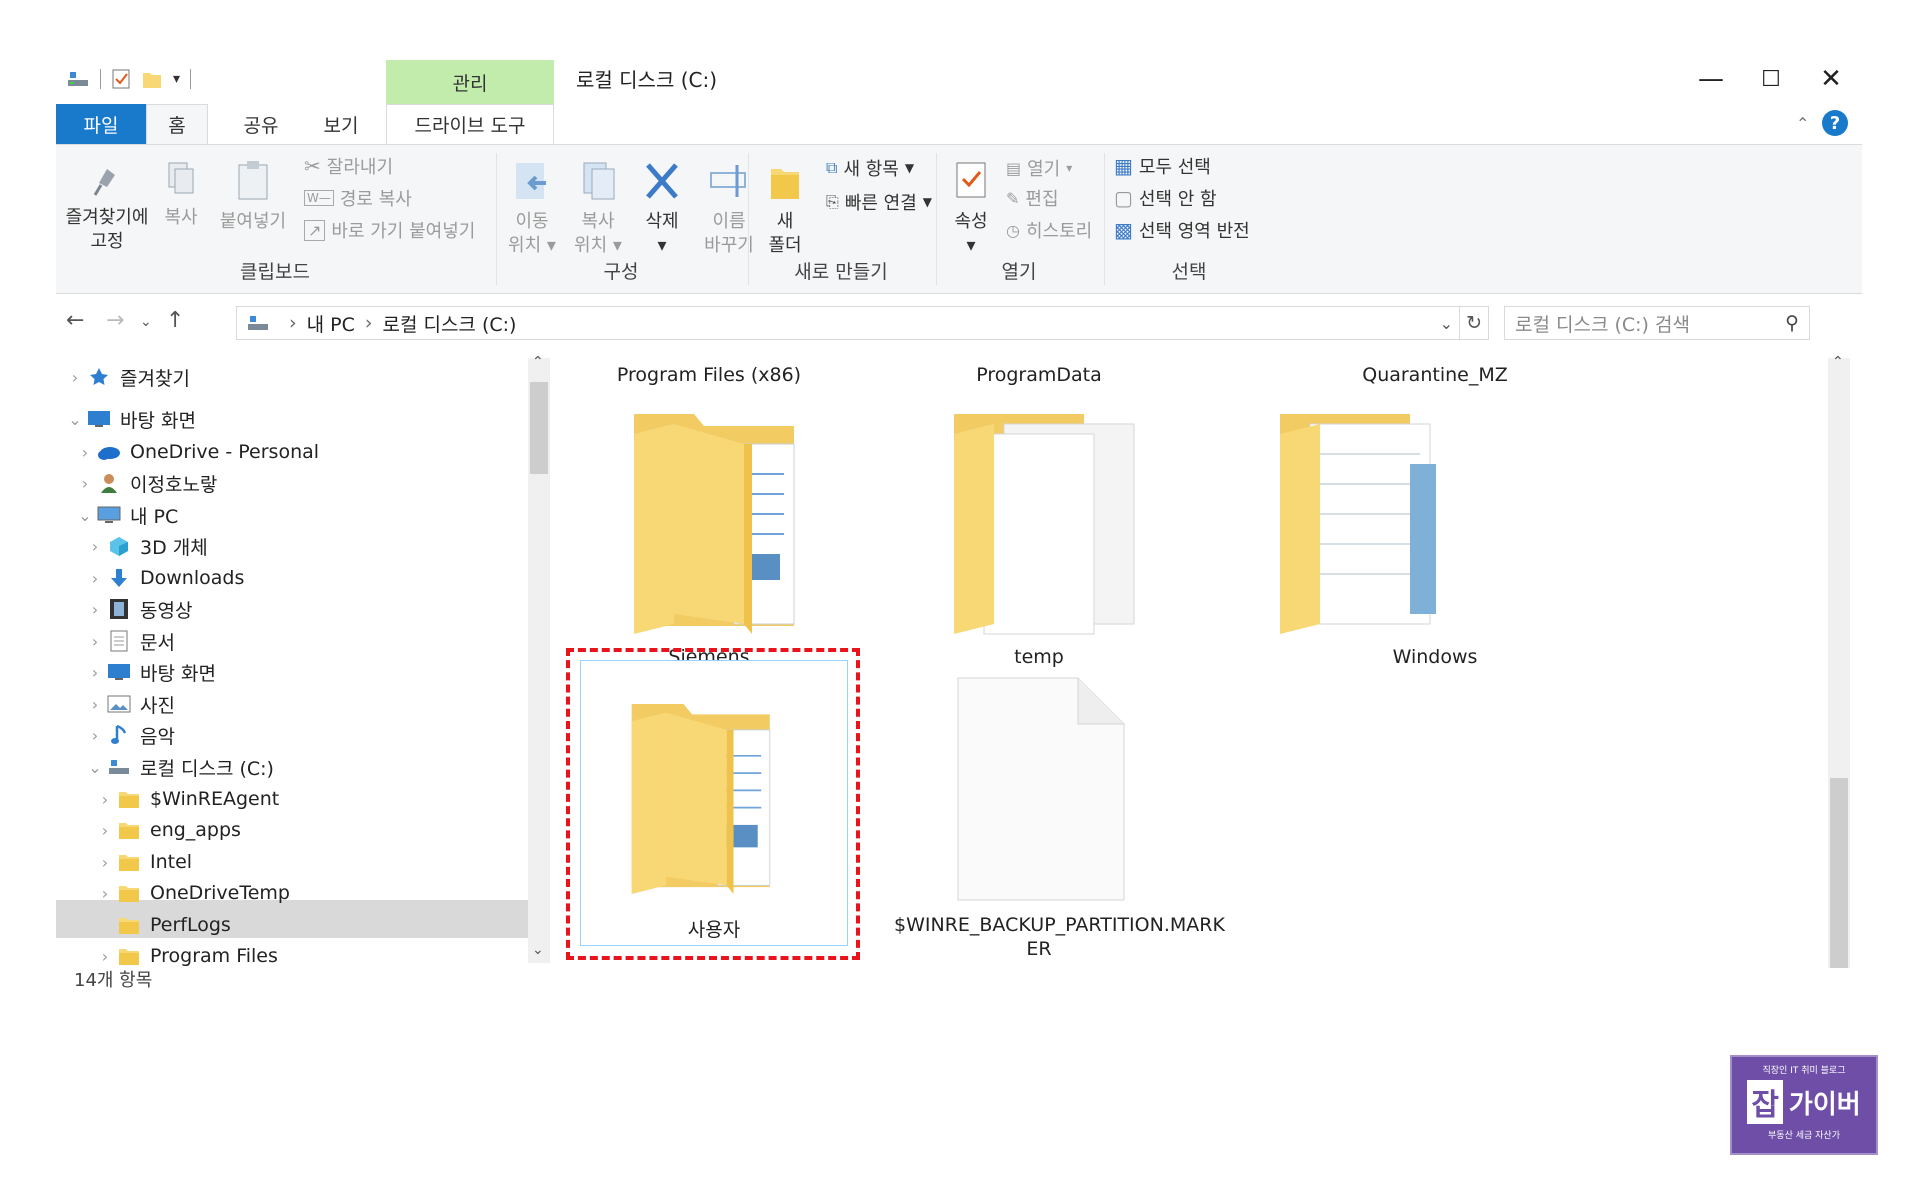 The height and width of the screenshot is (1199, 1908). Describe the element at coordinates (734, 526) in the screenshot. I see `folder-siemens` at that location.